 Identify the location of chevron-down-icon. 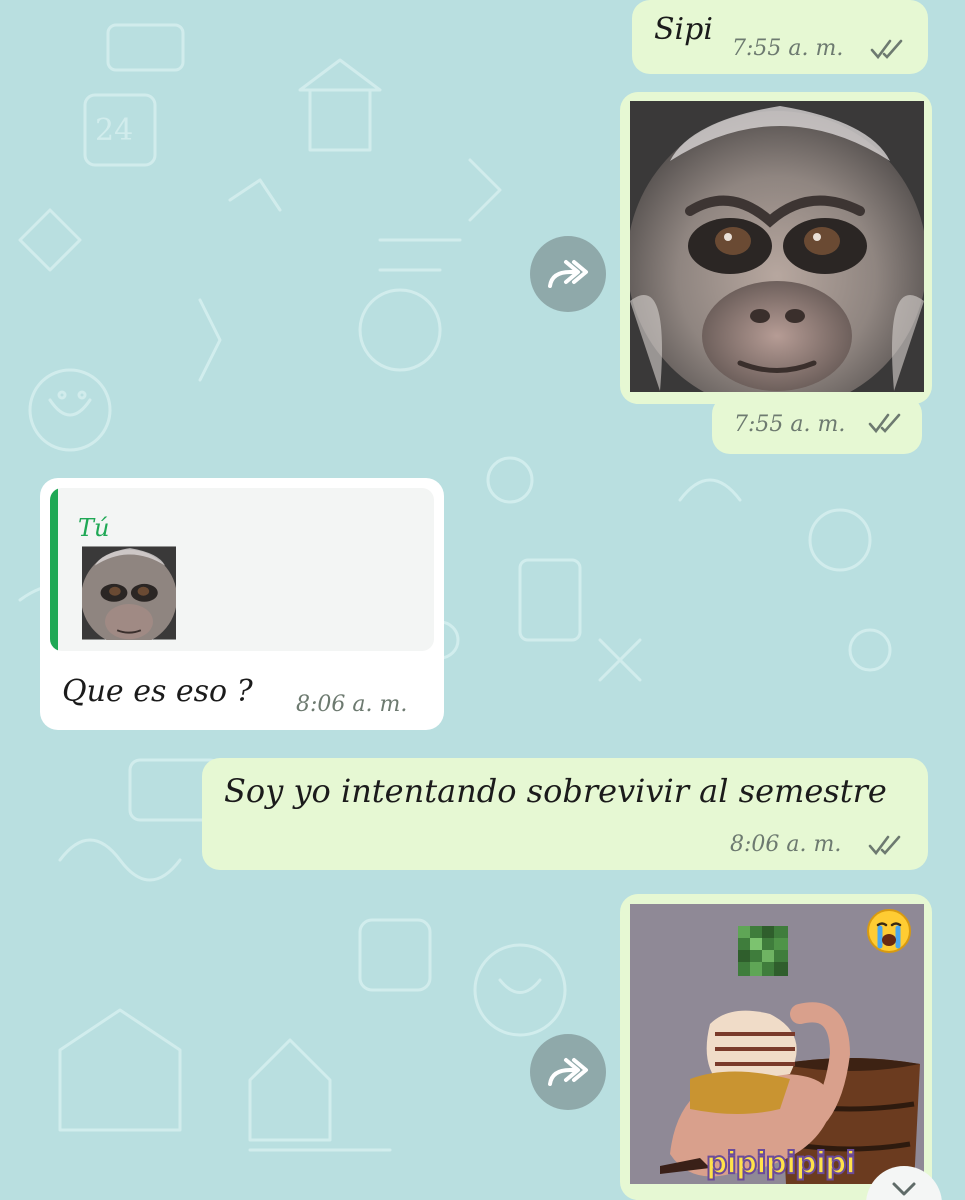
(904, 1189).